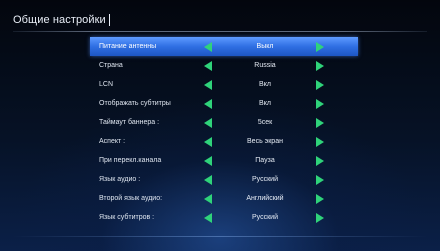  Describe the element at coordinates (135, 103) in the screenshot. I see `setting-label: Отображать субтитры` at that location.